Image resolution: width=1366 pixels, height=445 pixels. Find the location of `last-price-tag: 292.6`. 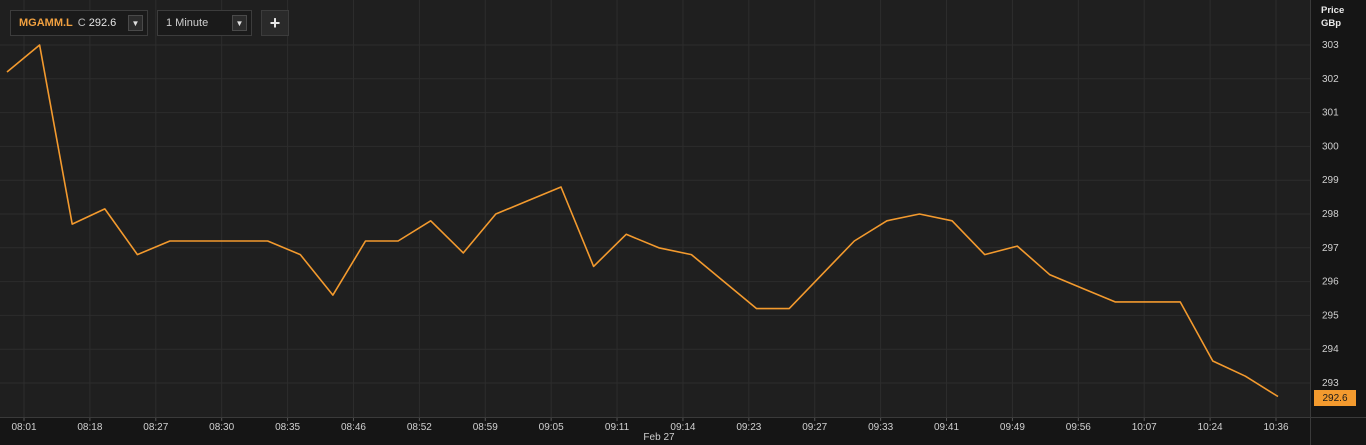

last-price-tag: 292.6 is located at coordinates (1335, 398).